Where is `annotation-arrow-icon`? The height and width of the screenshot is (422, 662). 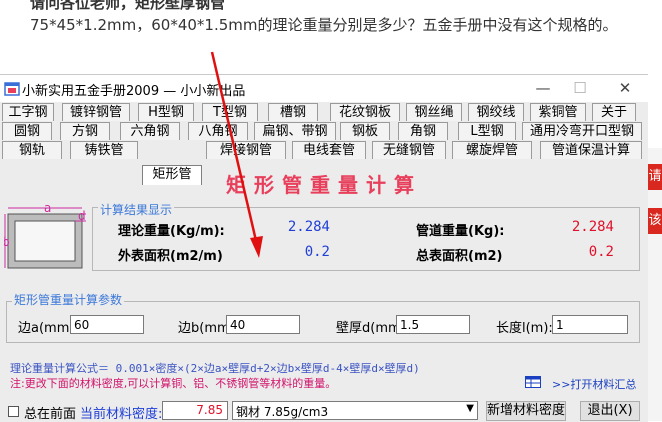 annotation-arrow-icon is located at coordinates (236, 154).